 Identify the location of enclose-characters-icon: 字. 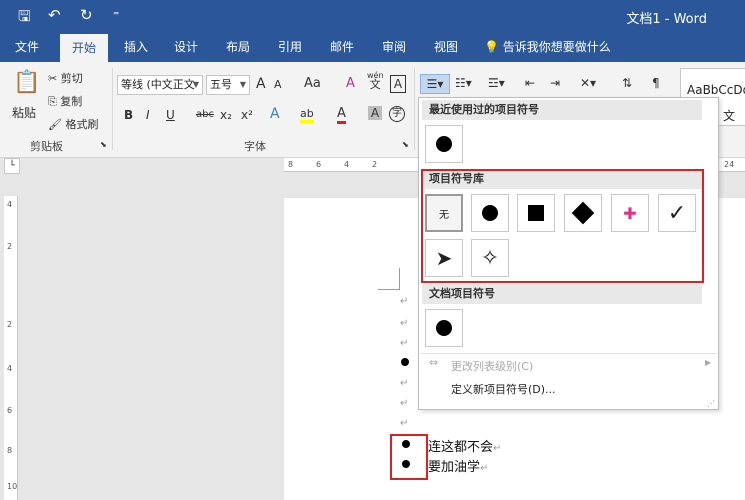
(397, 114).